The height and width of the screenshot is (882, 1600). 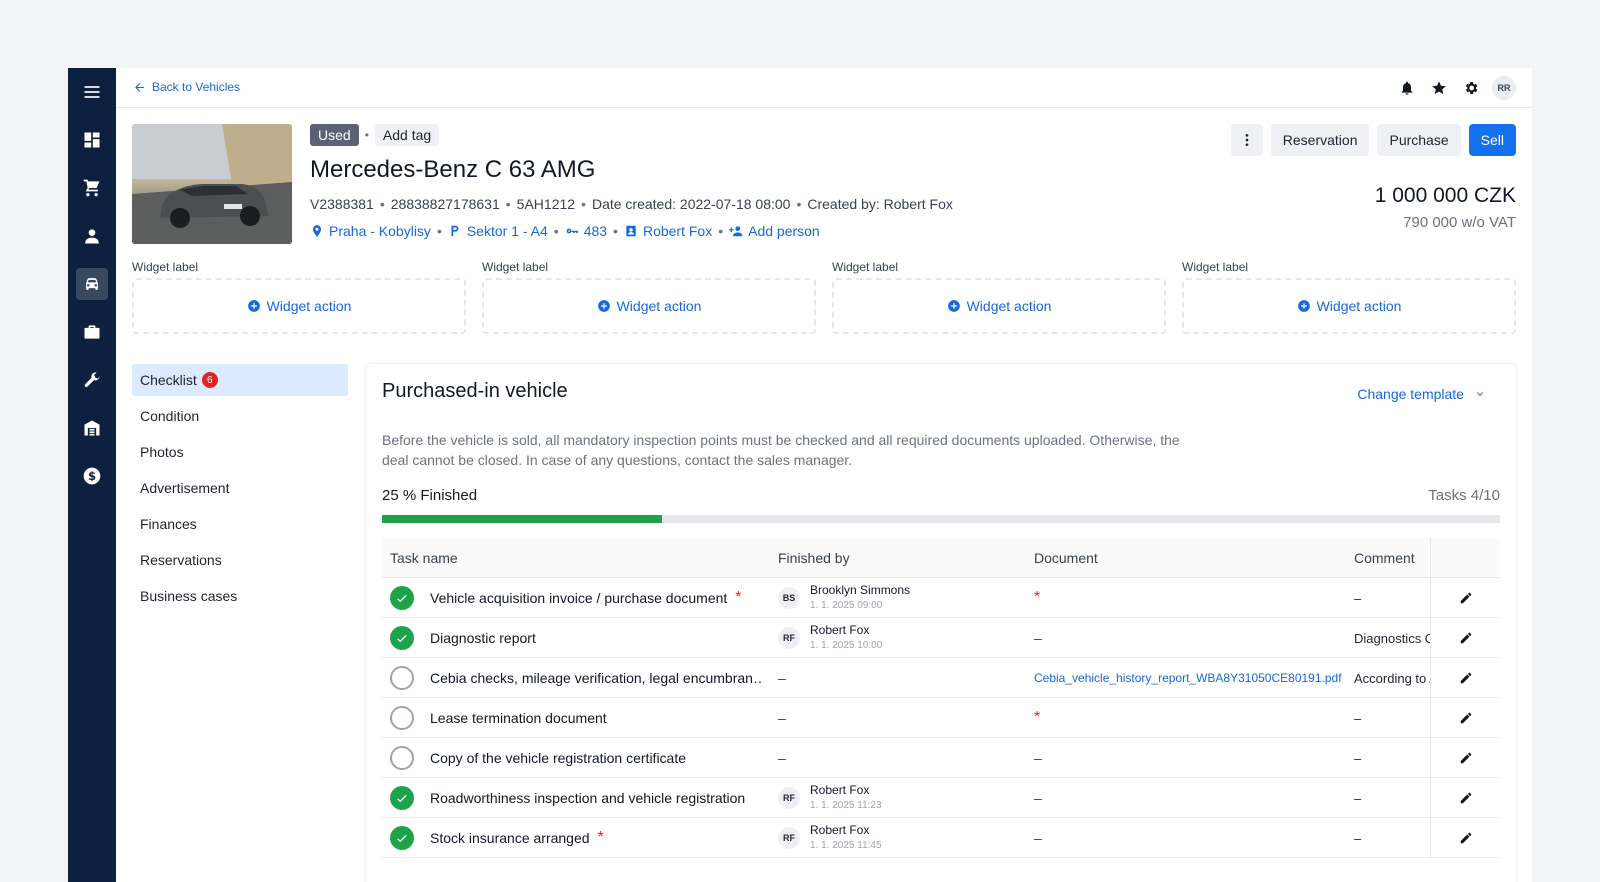 I want to click on cart-icon, so click(x=92, y=188).